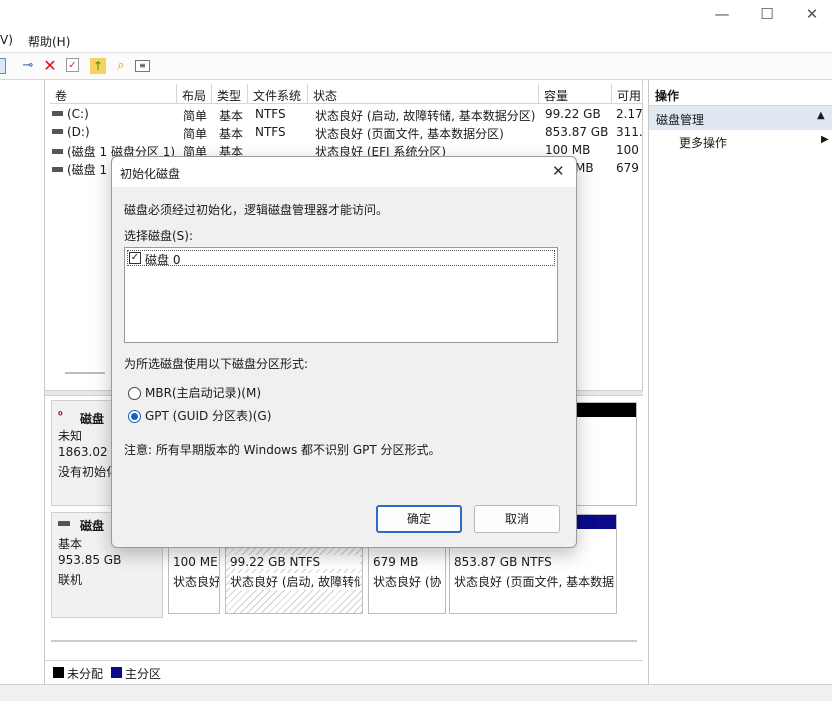 The width and height of the screenshot is (832, 701). I want to click on navigation-pane, so click(22, 382).